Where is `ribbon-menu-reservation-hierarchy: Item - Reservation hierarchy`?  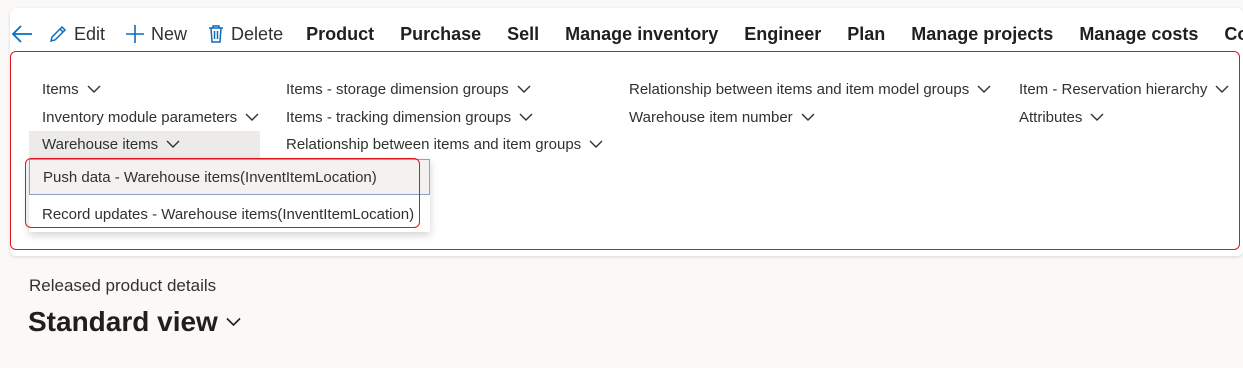 ribbon-menu-reservation-hierarchy: Item - Reservation hierarchy is located at coordinates (1124, 89).